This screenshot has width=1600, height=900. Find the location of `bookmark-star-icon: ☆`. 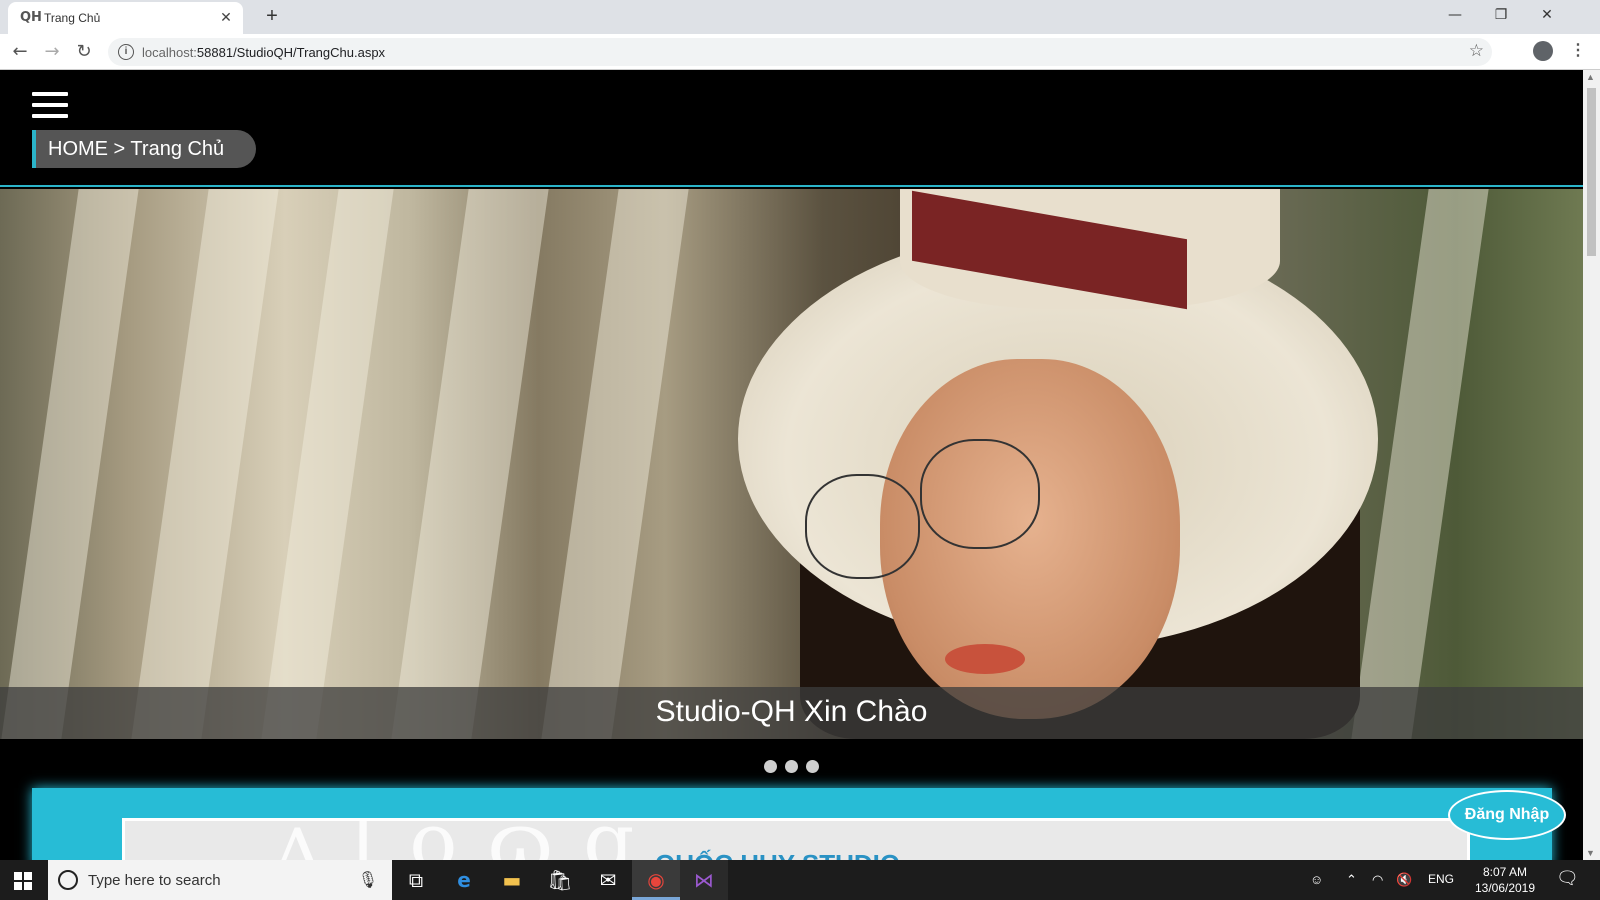

bookmark-star-icon: ☆ is located at coordinates (1476, 51).